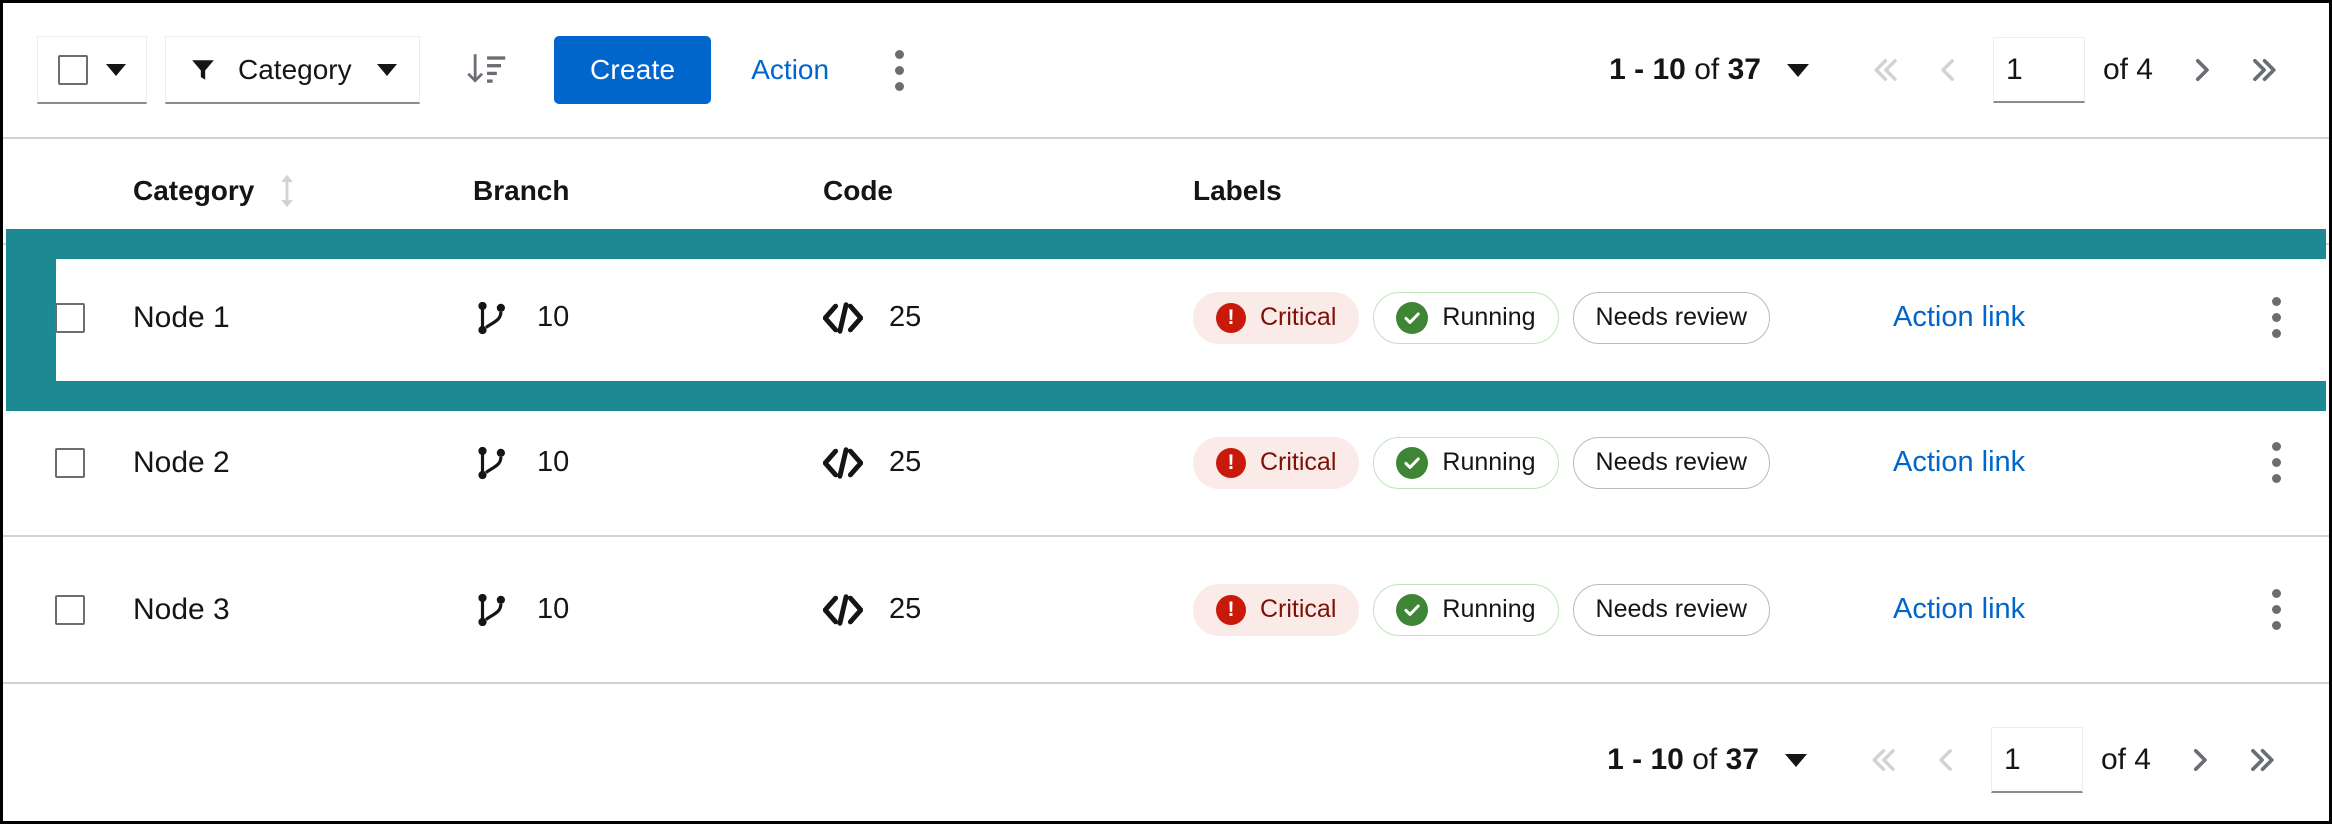 This screenshot has width=2332, height=824. What do you see at coordinates (287, 191) in the screenshot?
I see `sort-icon` at bounding box center [287, 191].